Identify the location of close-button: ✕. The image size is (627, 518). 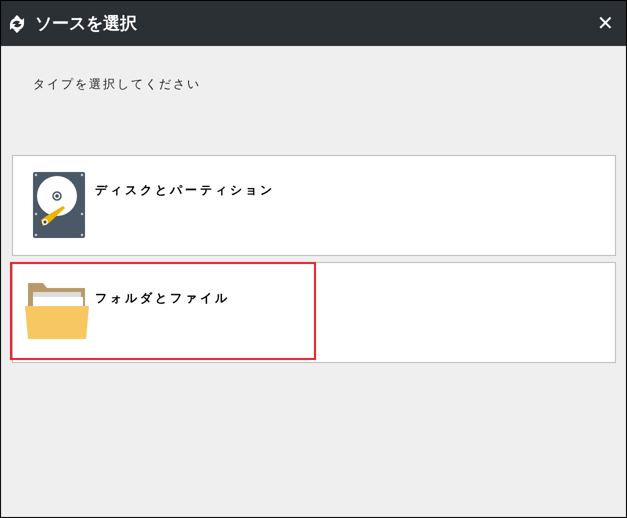
(605, 23).